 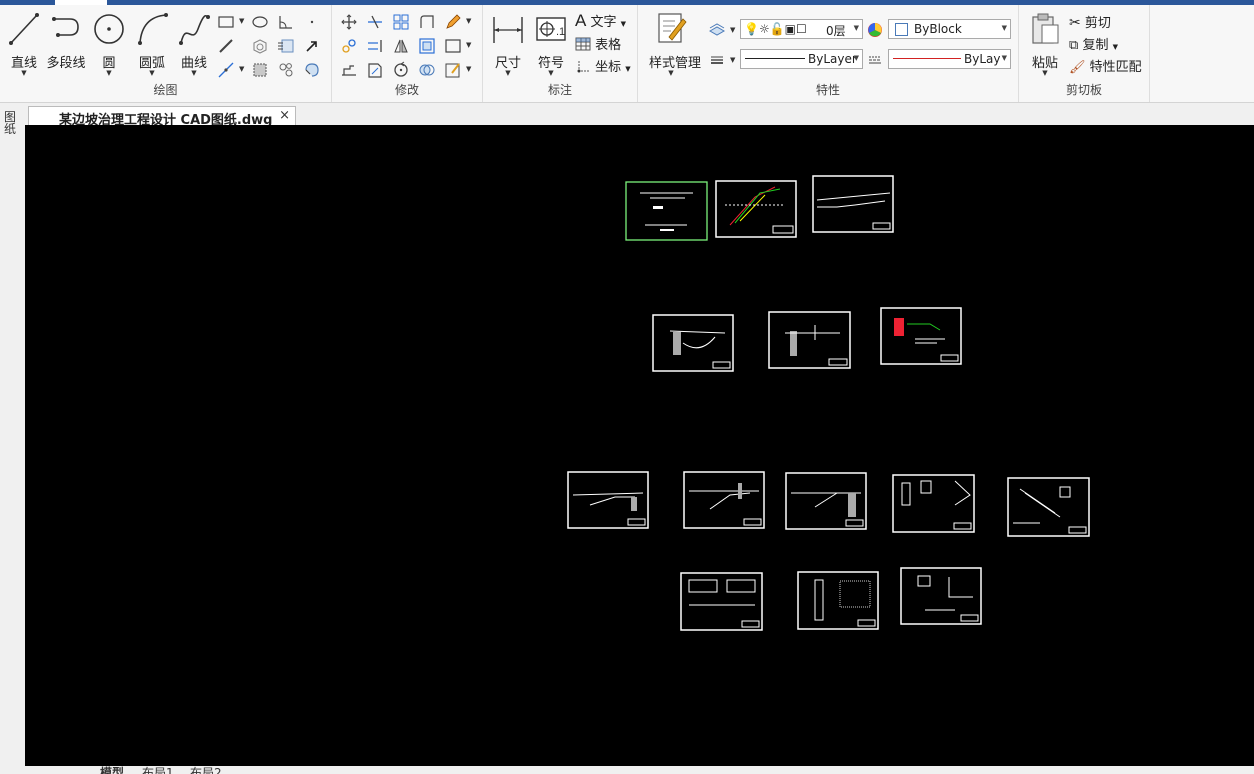 I want to click on lineweight-icon, so click(x=717, y=60).